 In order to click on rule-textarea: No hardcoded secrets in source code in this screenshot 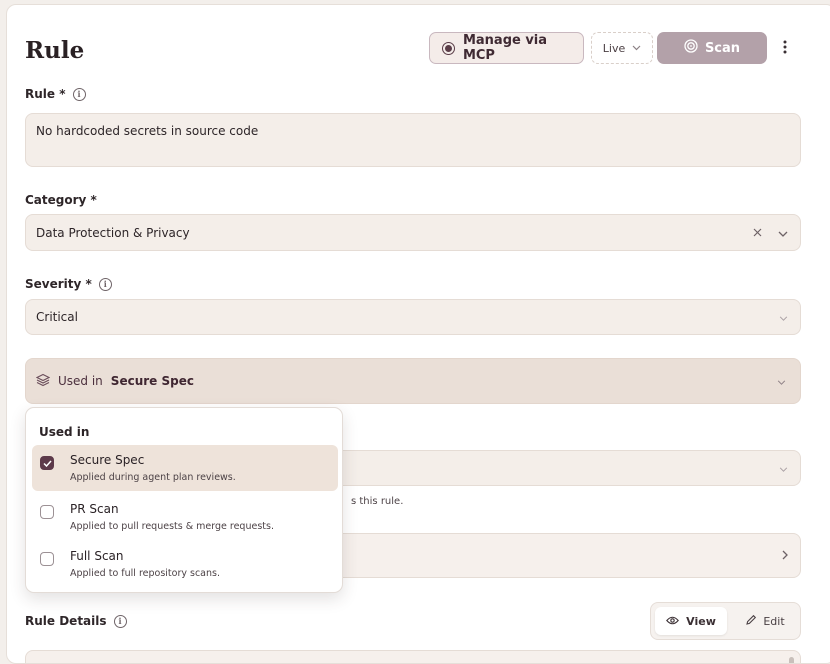, I will do `click(413, 140)`.